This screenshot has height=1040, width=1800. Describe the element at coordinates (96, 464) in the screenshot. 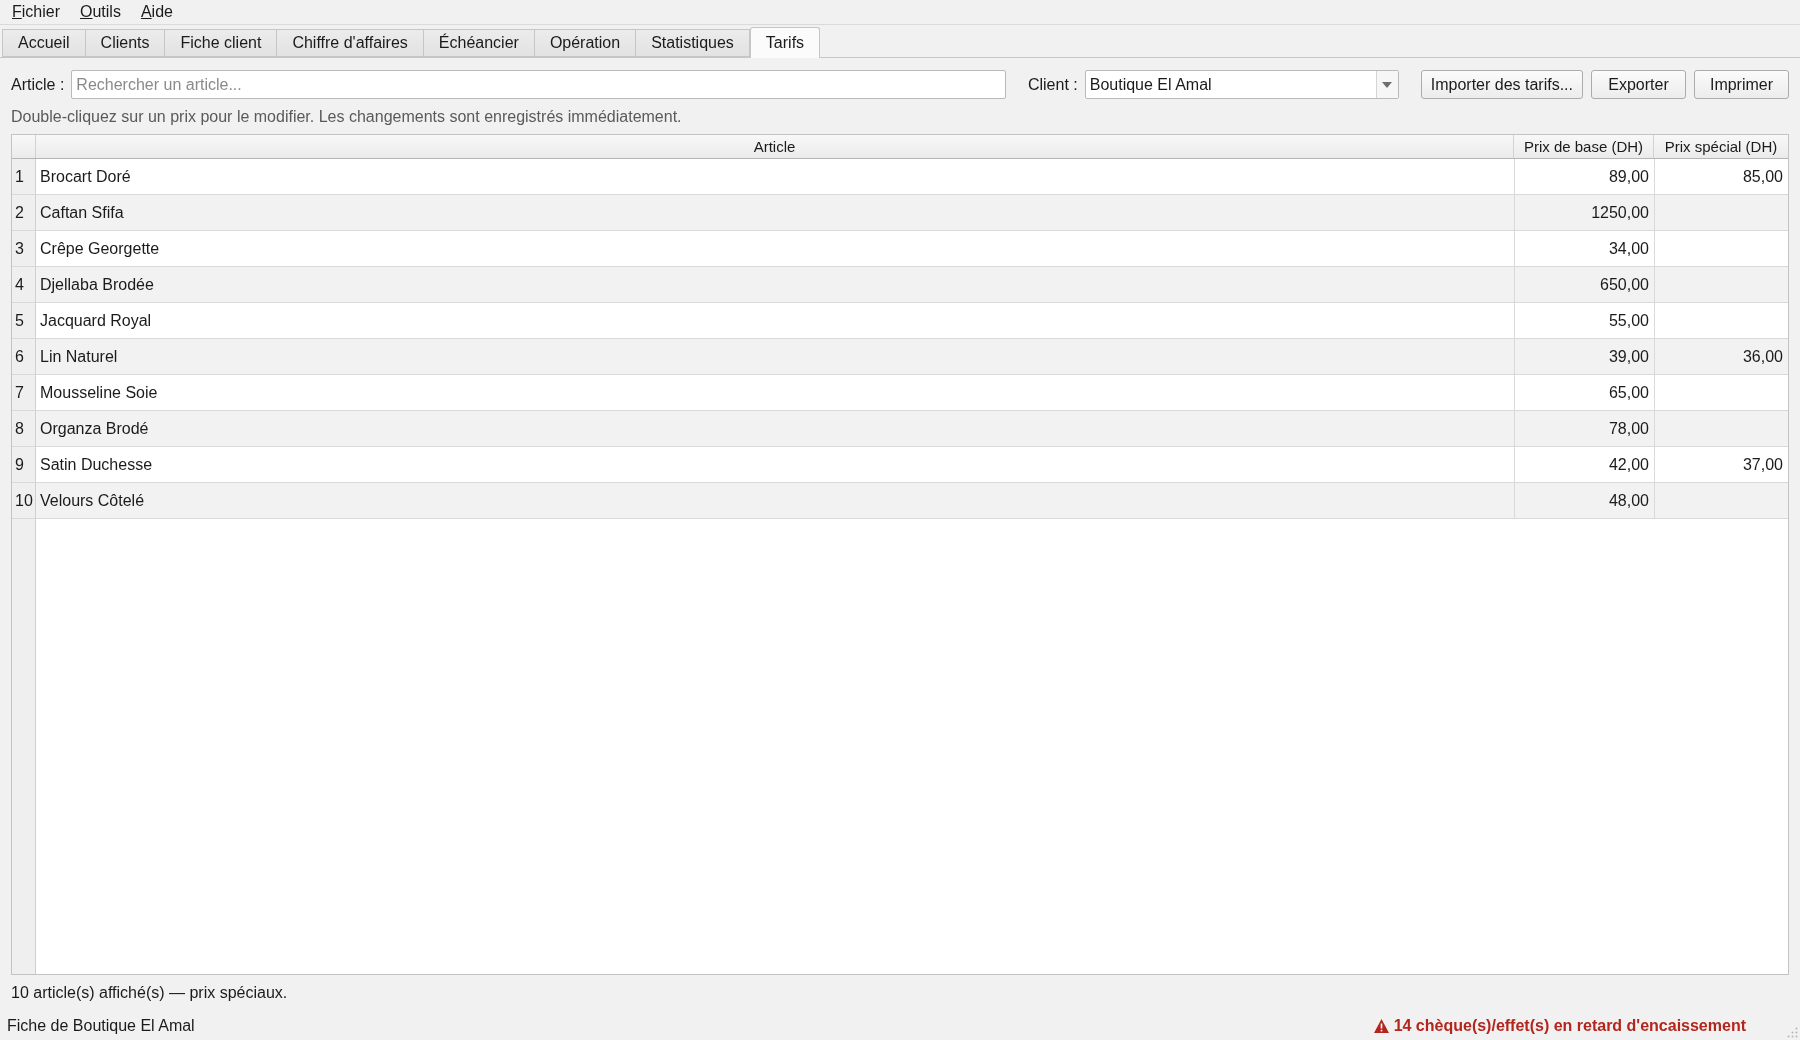

I see `table-cell-text: Satin Duchesse` at that location.